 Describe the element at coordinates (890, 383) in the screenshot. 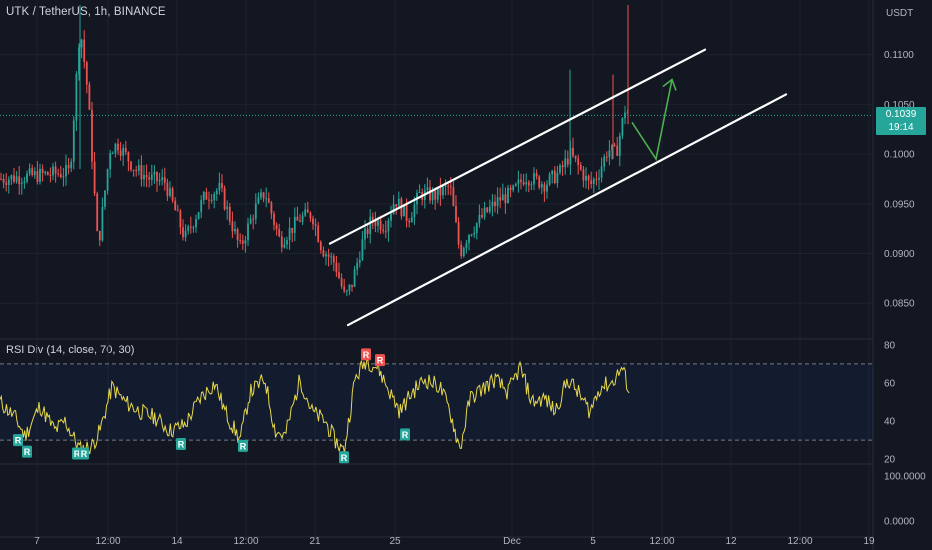

I see `rsi-tick-label: 60` at that location.